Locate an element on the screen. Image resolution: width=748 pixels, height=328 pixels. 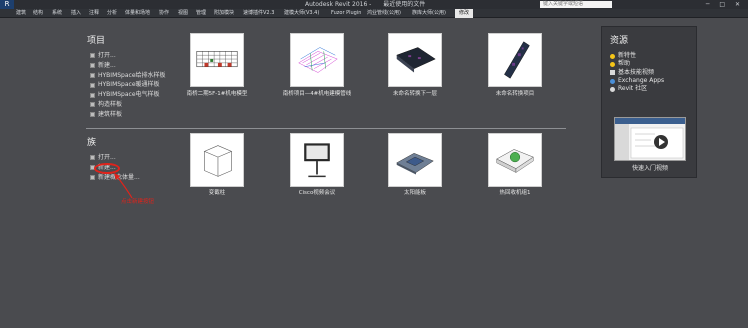
tab-annotate: 注释 is located at coordinates (94, 13).